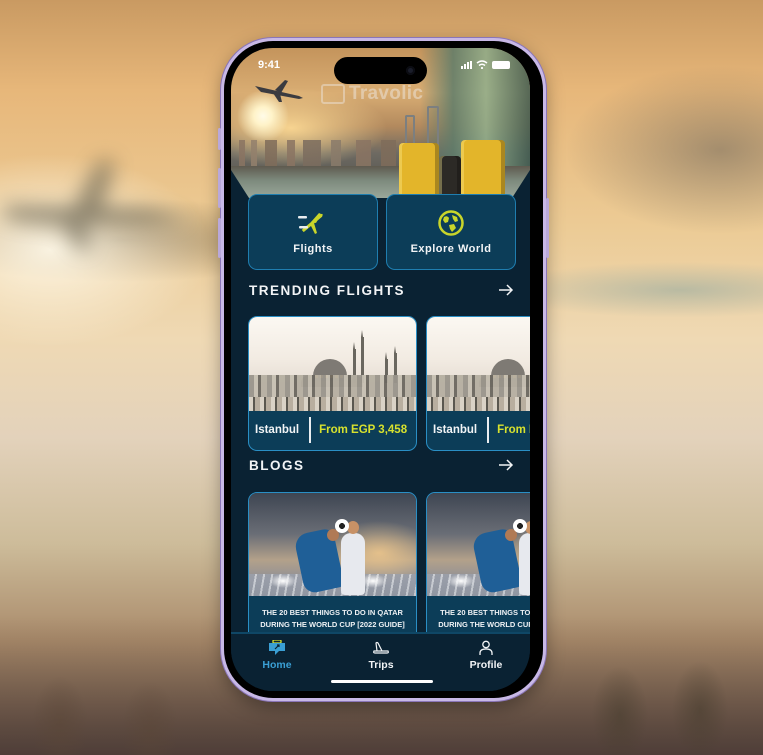 This screenshot has width=763, height=755. Describe the element at coordinates (277, 647) in the screenshot. I see `home-icon` at that location.